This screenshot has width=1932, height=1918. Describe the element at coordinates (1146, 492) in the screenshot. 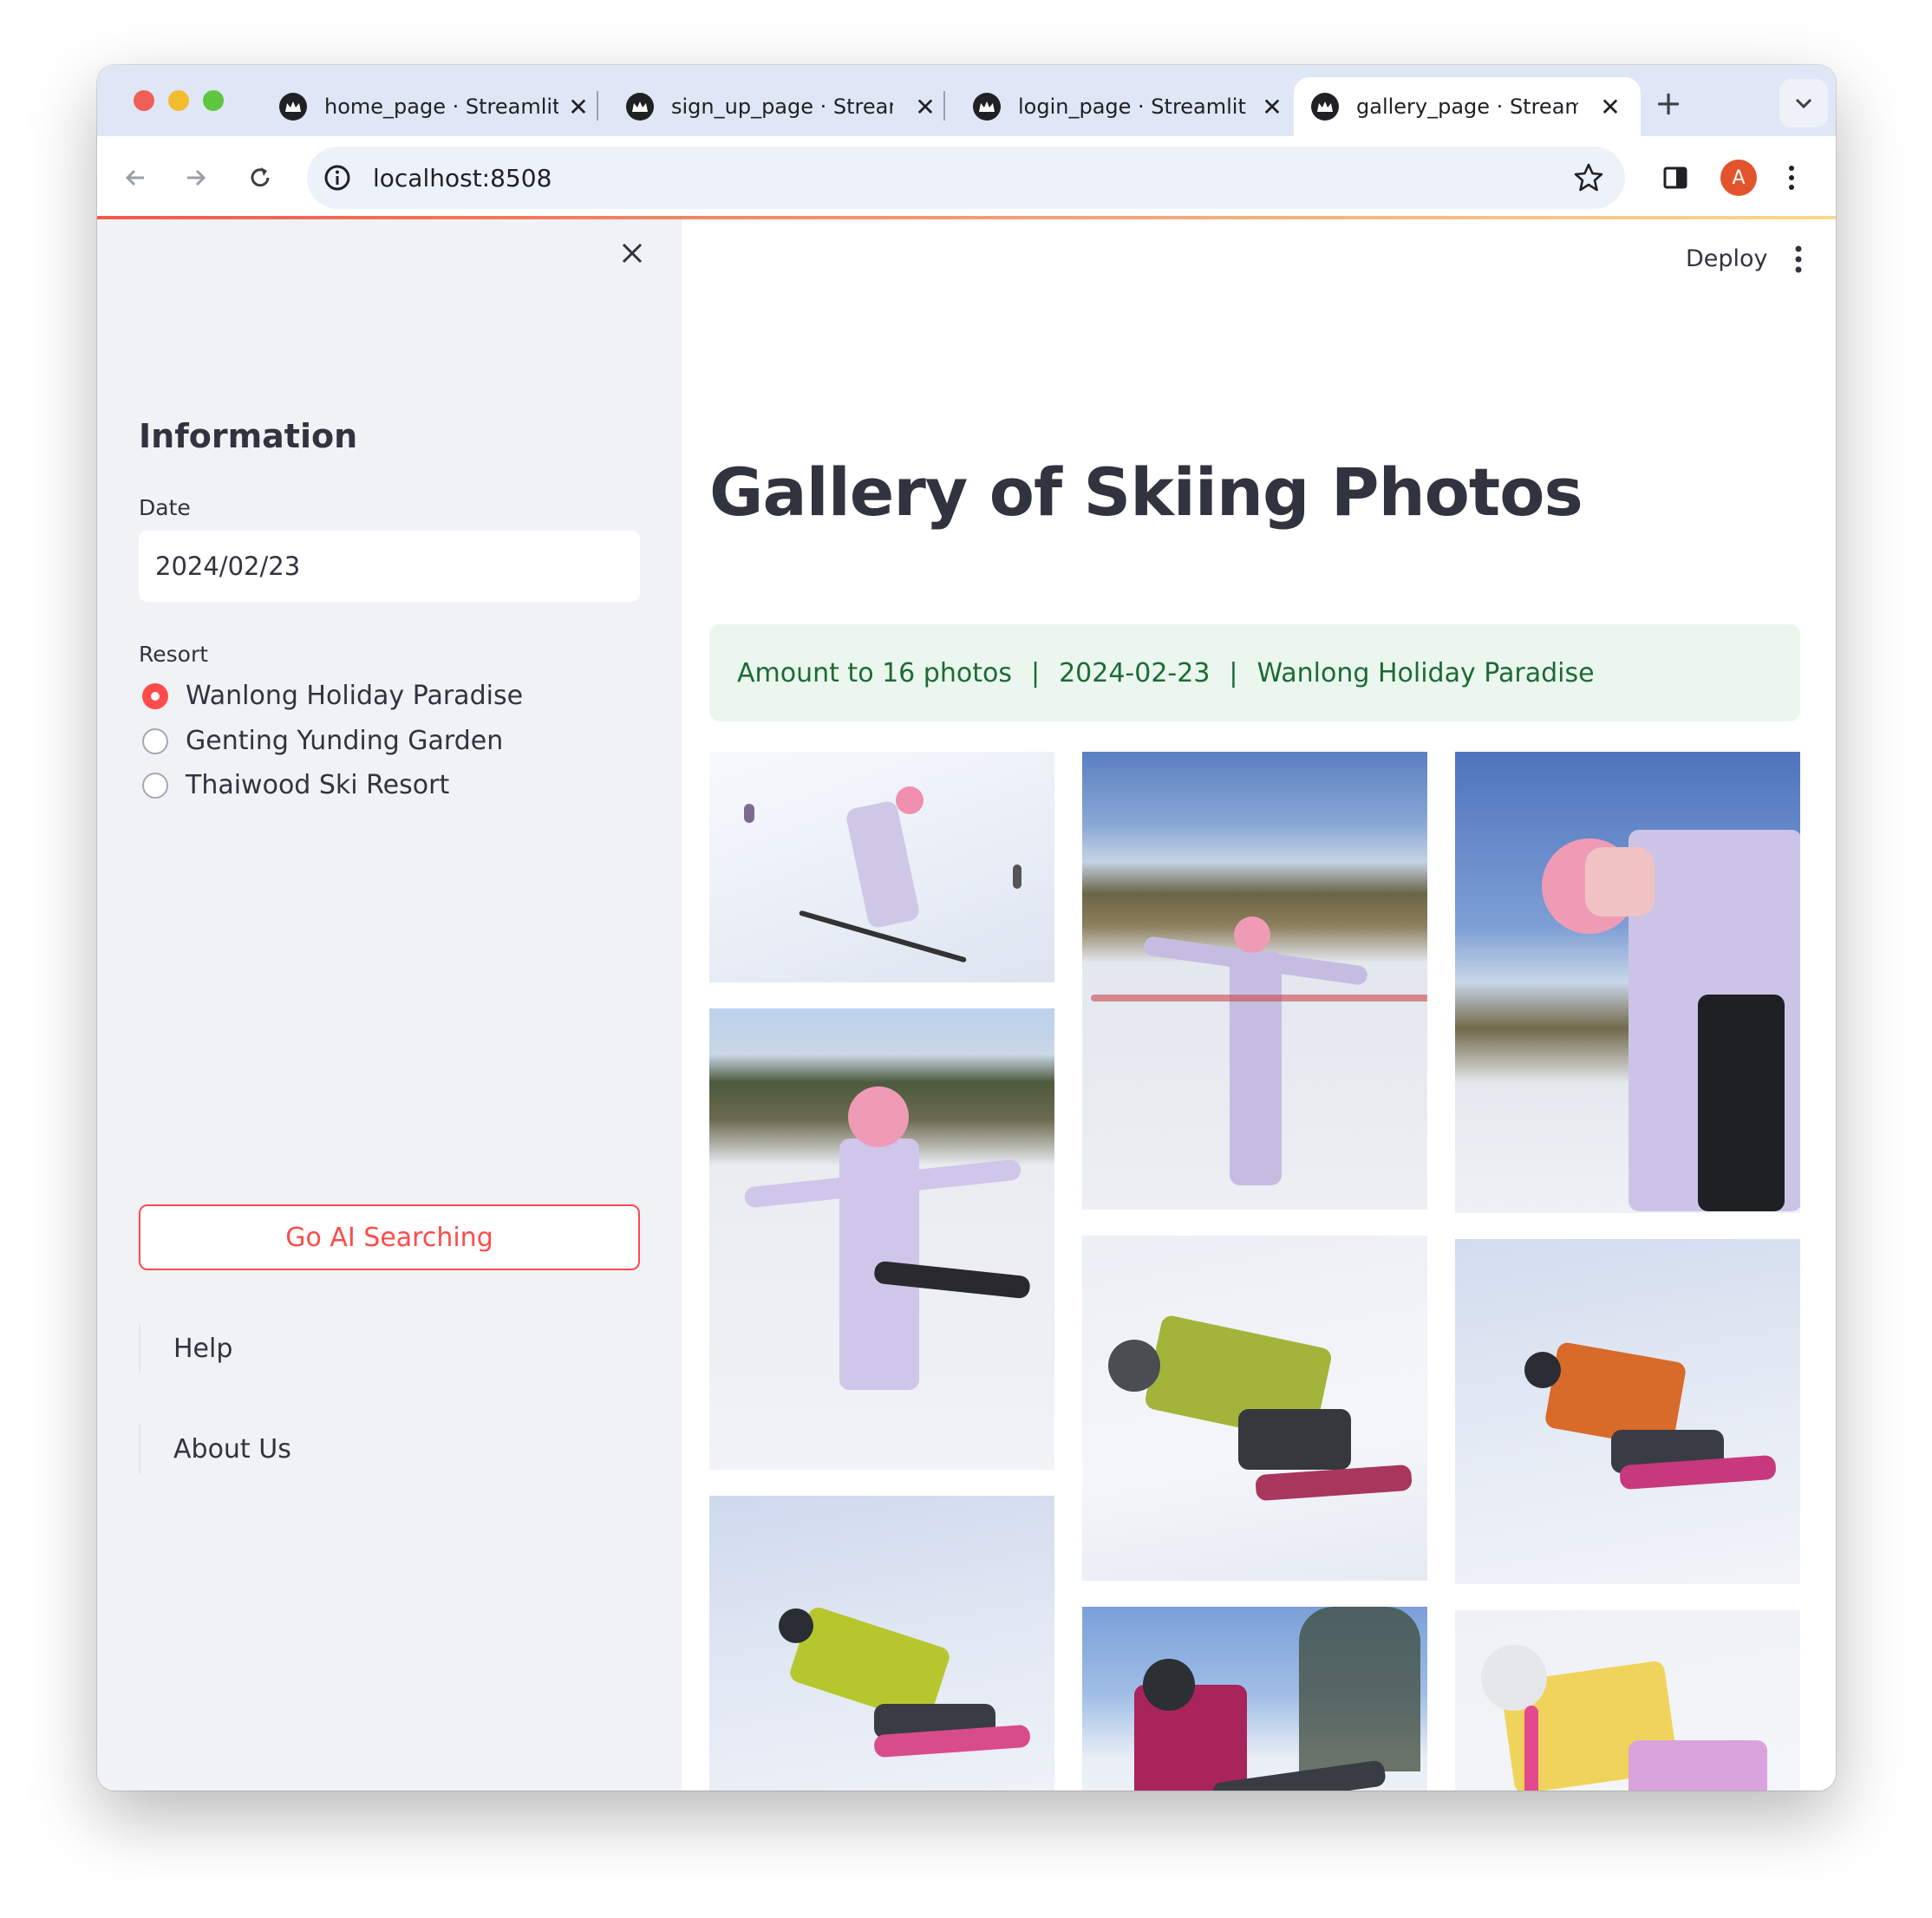

I see `page-title: Gallery of Skiing Photos` at that location.